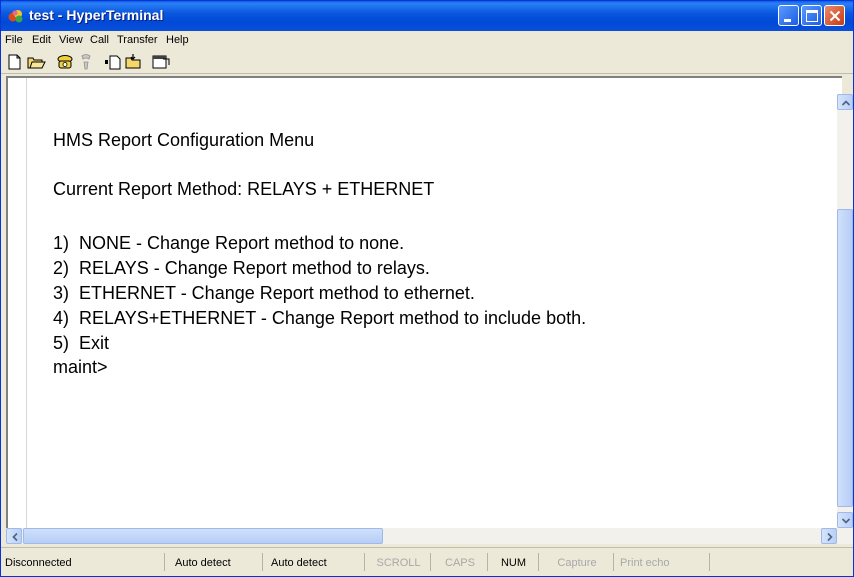 The image size is (854, 577). What do you see at coordinates (399, 562) in the screenshot?
I see `status-scroll: SCROLL` at bounding box center [399, 562].